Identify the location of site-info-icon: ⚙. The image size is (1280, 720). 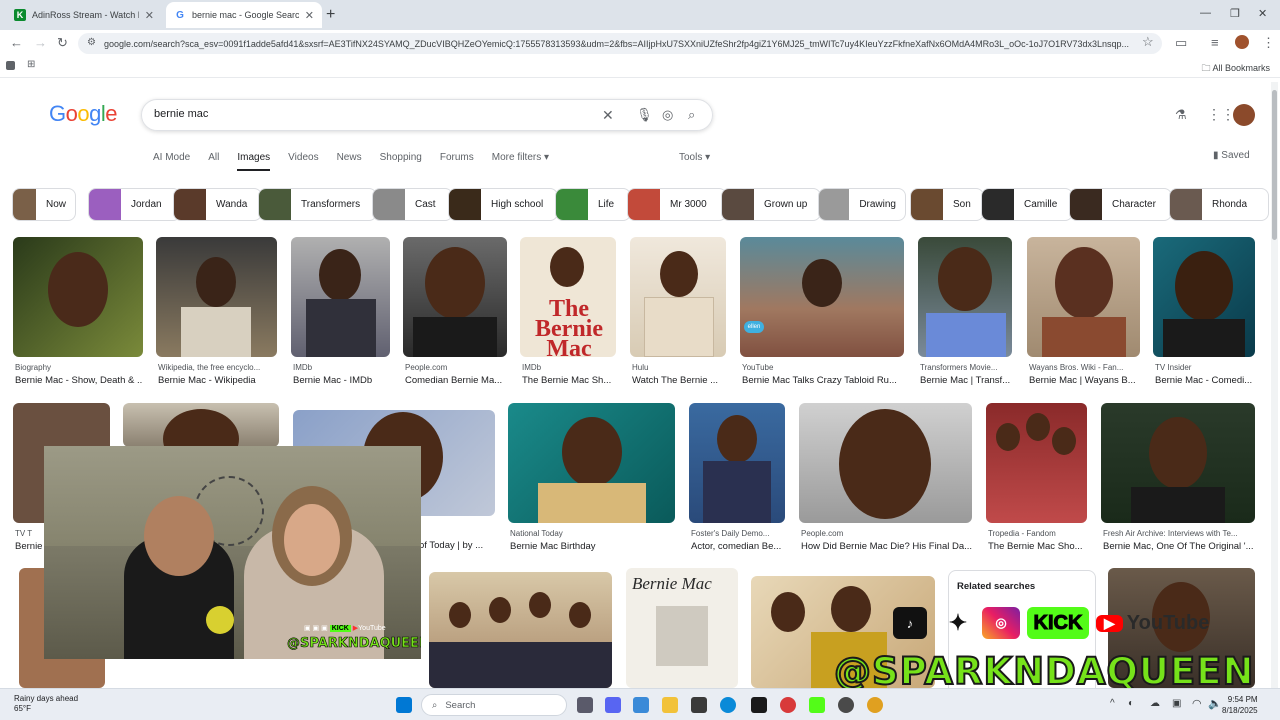
(91, 42).